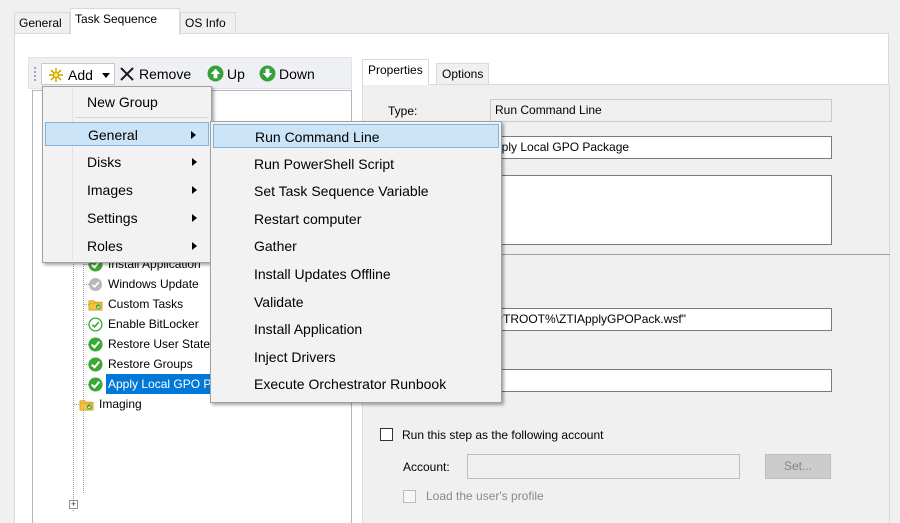 This screenshot has height=523, width=900. What do you see at coordinates (603, 466) in the screenshot?
I see `account-field` at bounding box center [603, 466].